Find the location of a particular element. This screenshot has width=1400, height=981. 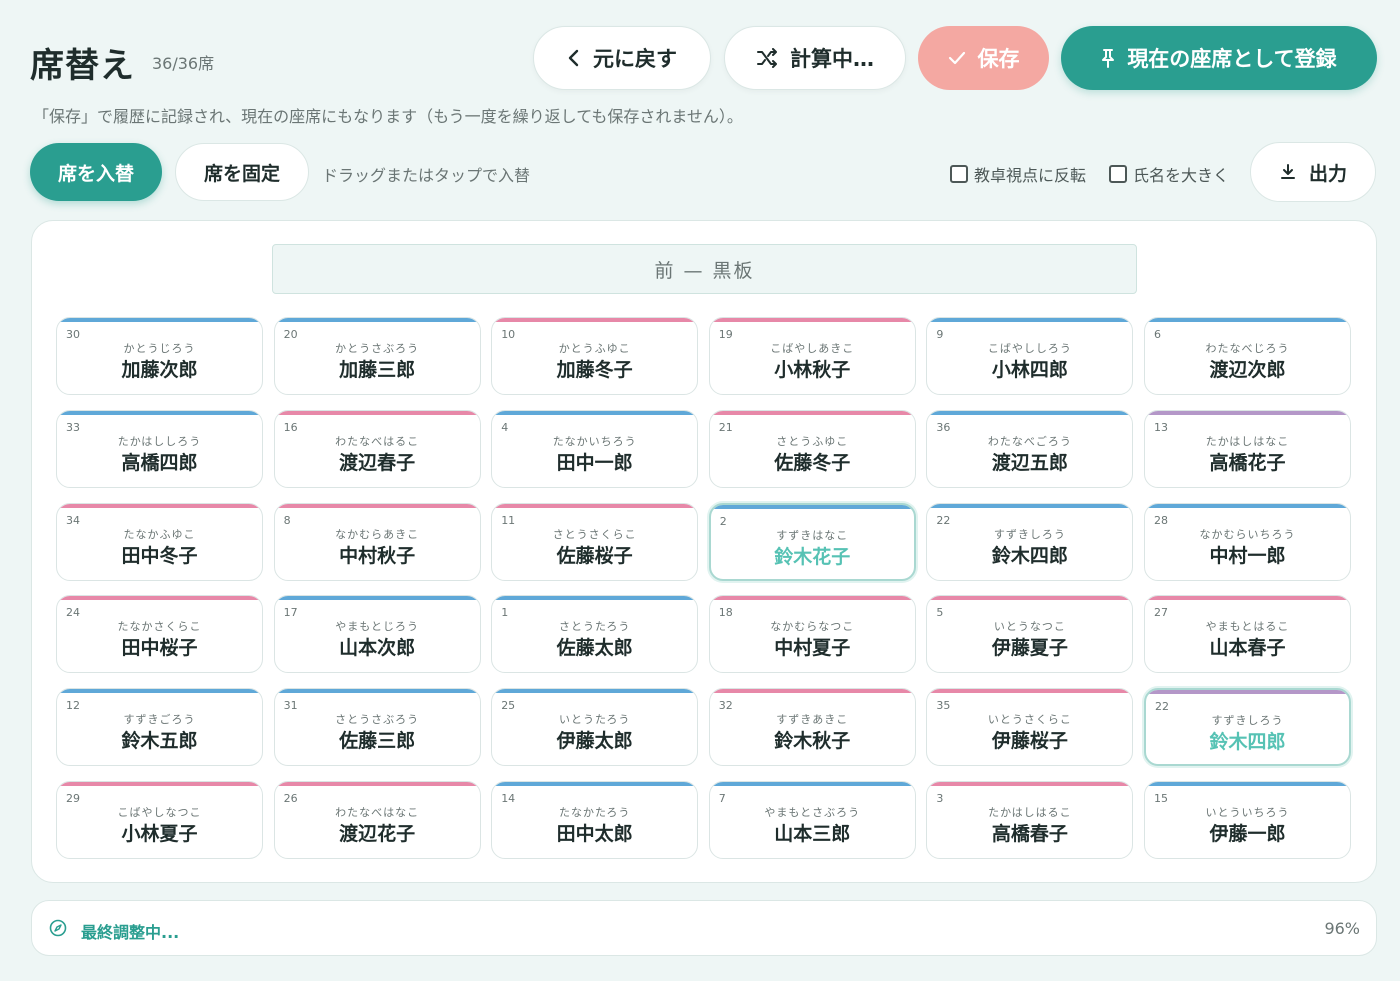

seat-student-name: 渡辺次郎 is located at coordinates (1247, 370).